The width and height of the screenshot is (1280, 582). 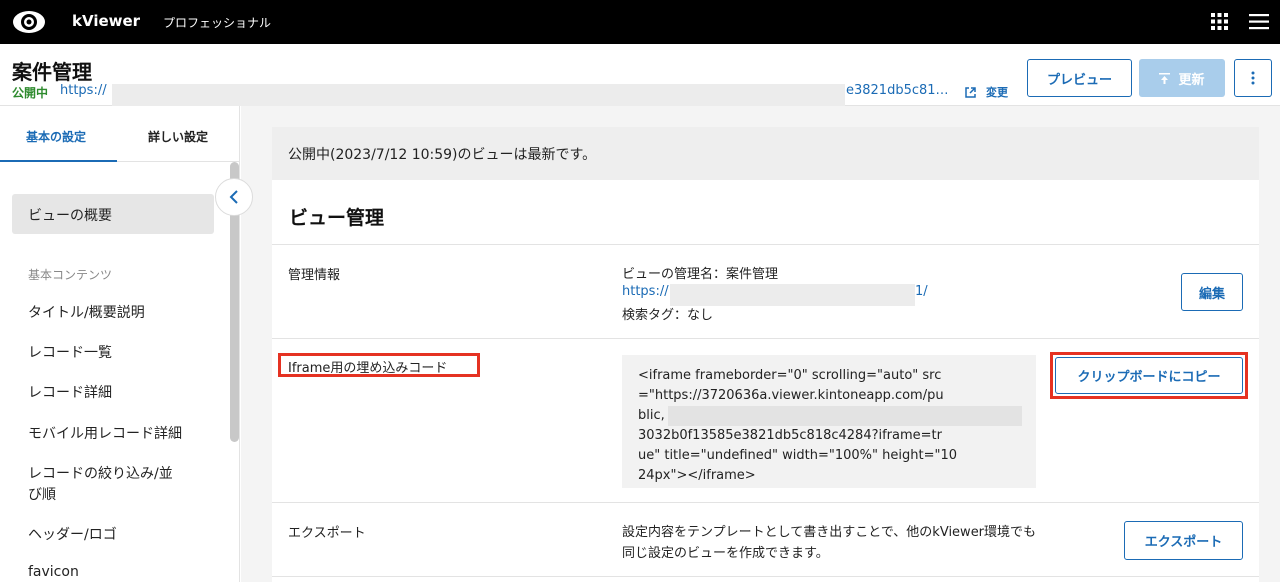 What do you see at coordinates (70, 352) in the screenshot?
I see `sidebar-item-record-list: レコード一覧` at bounding box center [70, 352].